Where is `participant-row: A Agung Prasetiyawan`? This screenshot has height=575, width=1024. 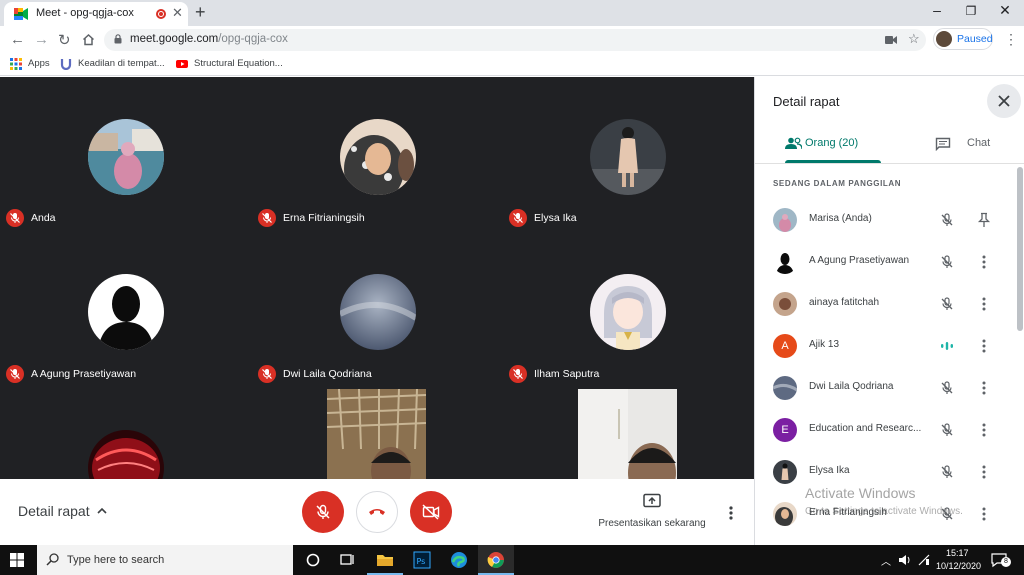 participant-row: A Agung Prasetiyawan is located at coordinates (886, 262).